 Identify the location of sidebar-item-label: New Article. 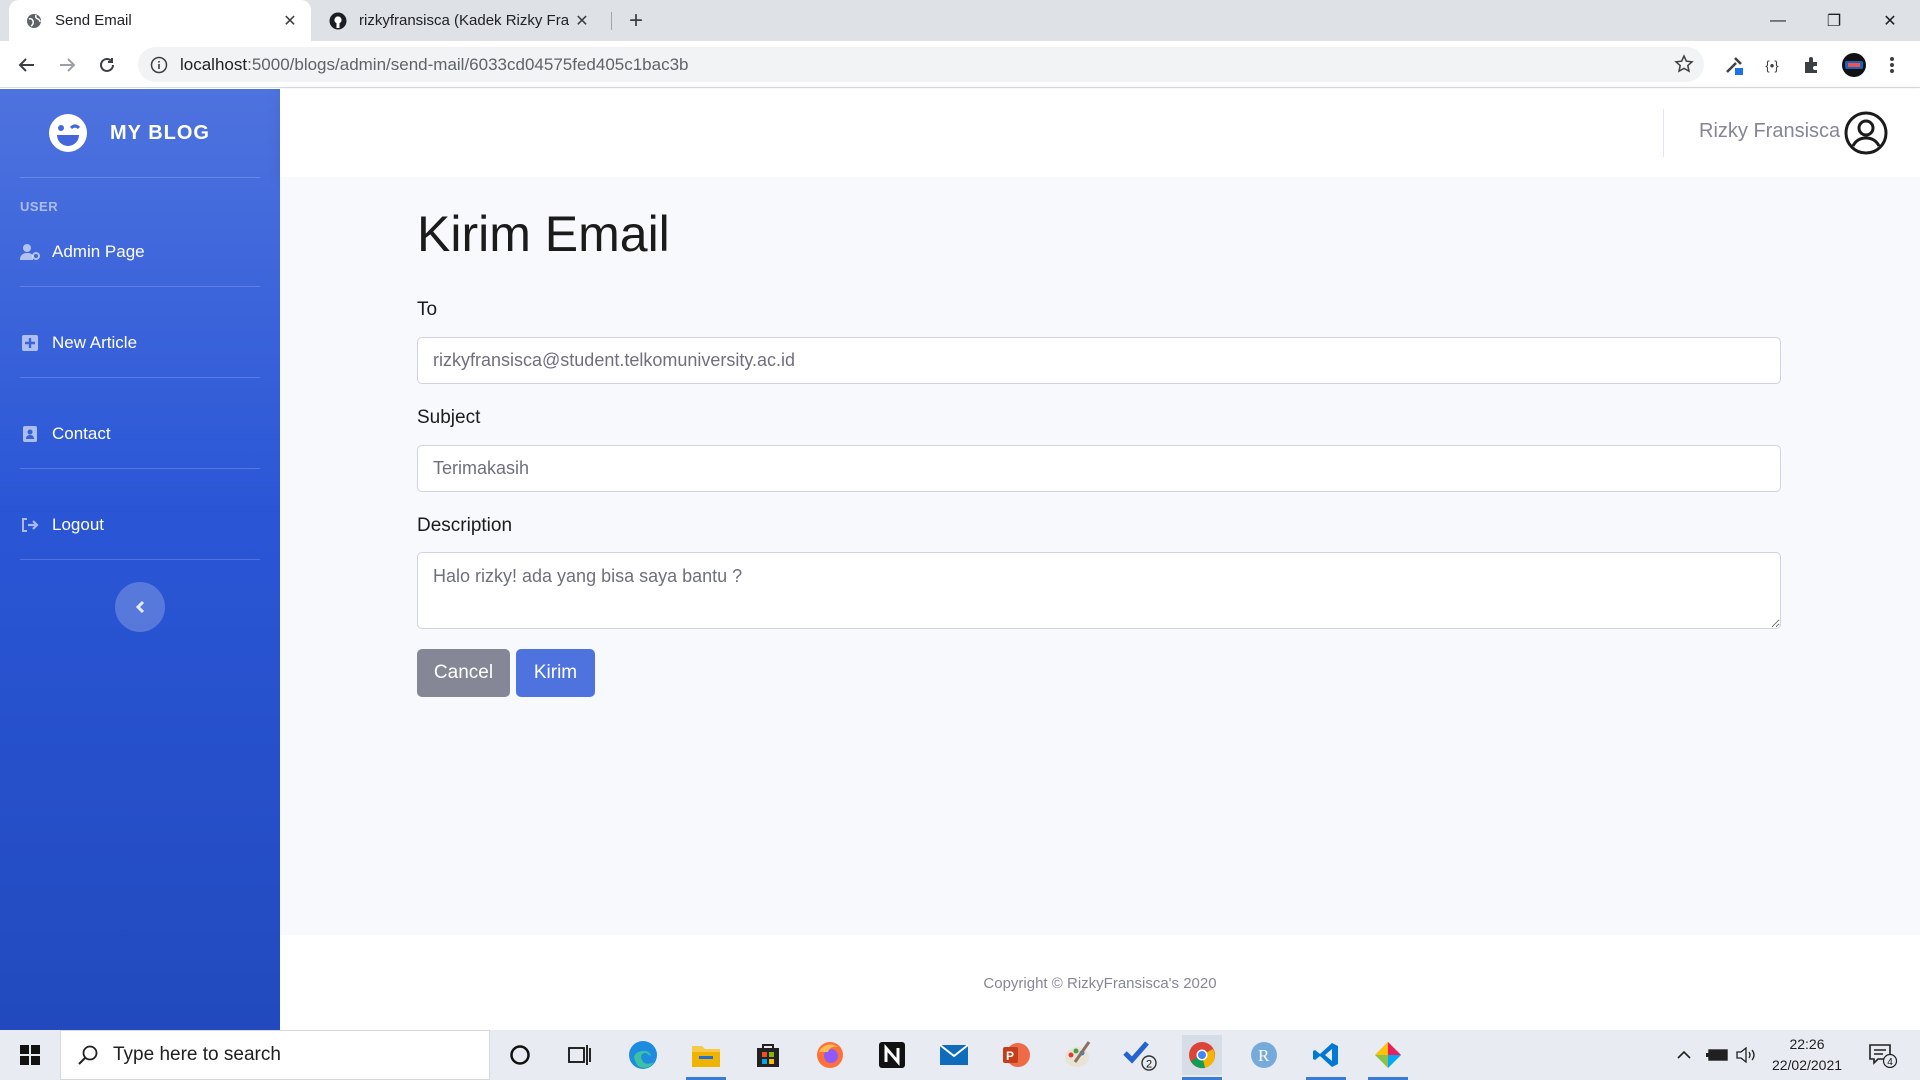
(95, 342).